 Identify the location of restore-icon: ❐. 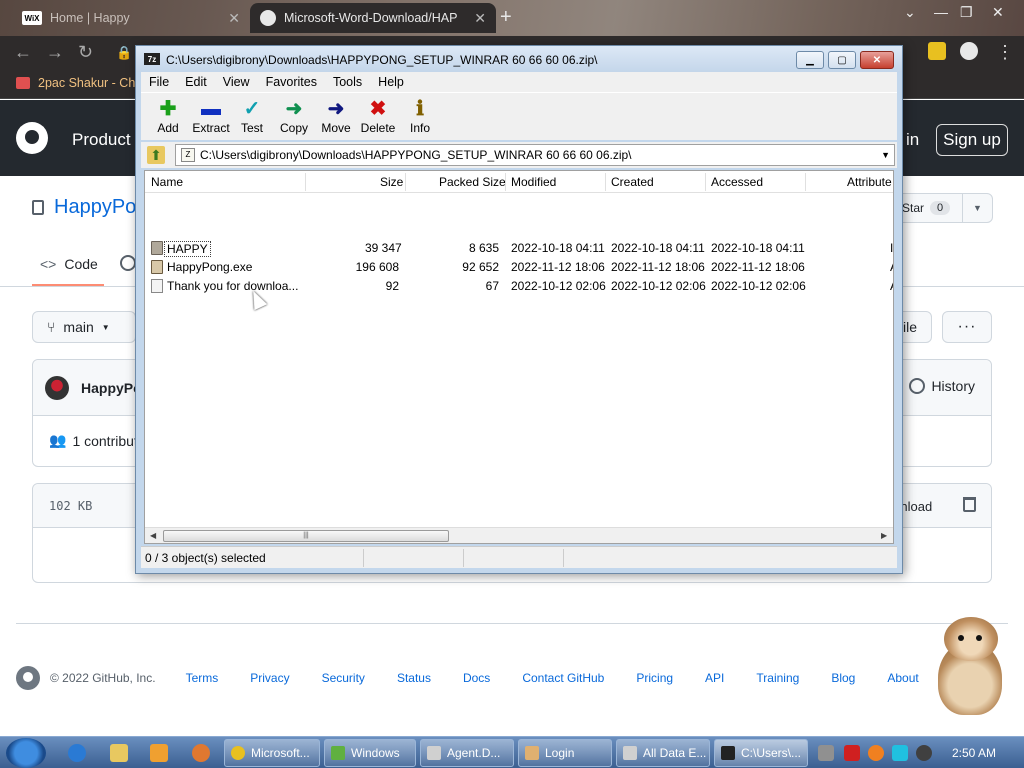
(966, 12).